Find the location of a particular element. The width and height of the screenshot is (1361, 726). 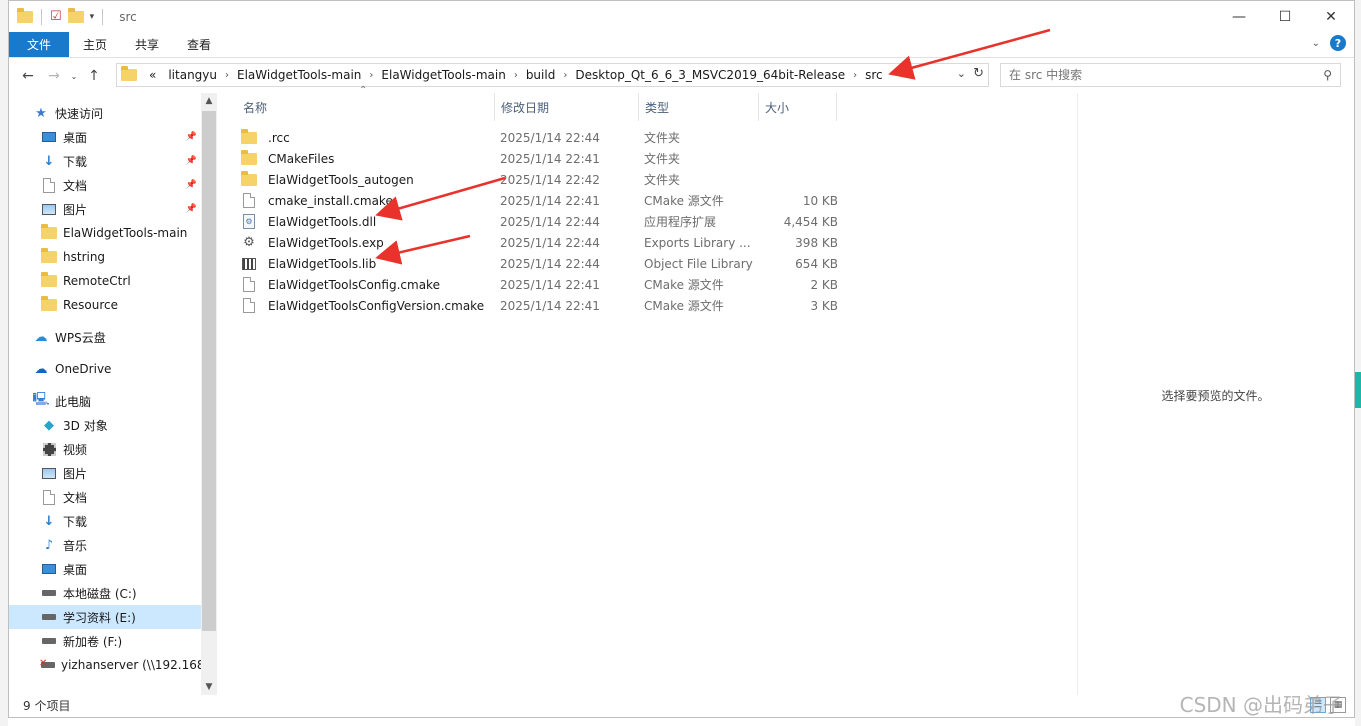

file-date: 2025/1/14 22:41 is located at coordinates (550, 158).